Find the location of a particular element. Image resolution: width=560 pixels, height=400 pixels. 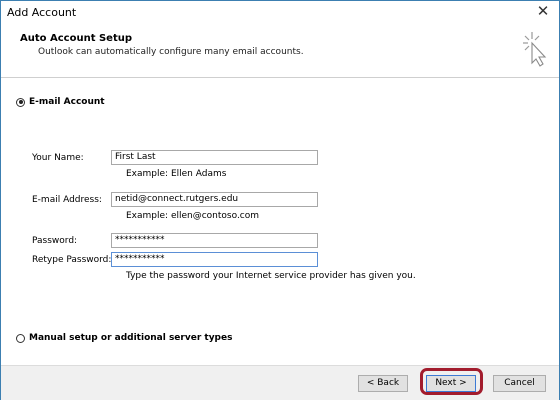

close-icon: ✕ is located at coordinates (543, 11).